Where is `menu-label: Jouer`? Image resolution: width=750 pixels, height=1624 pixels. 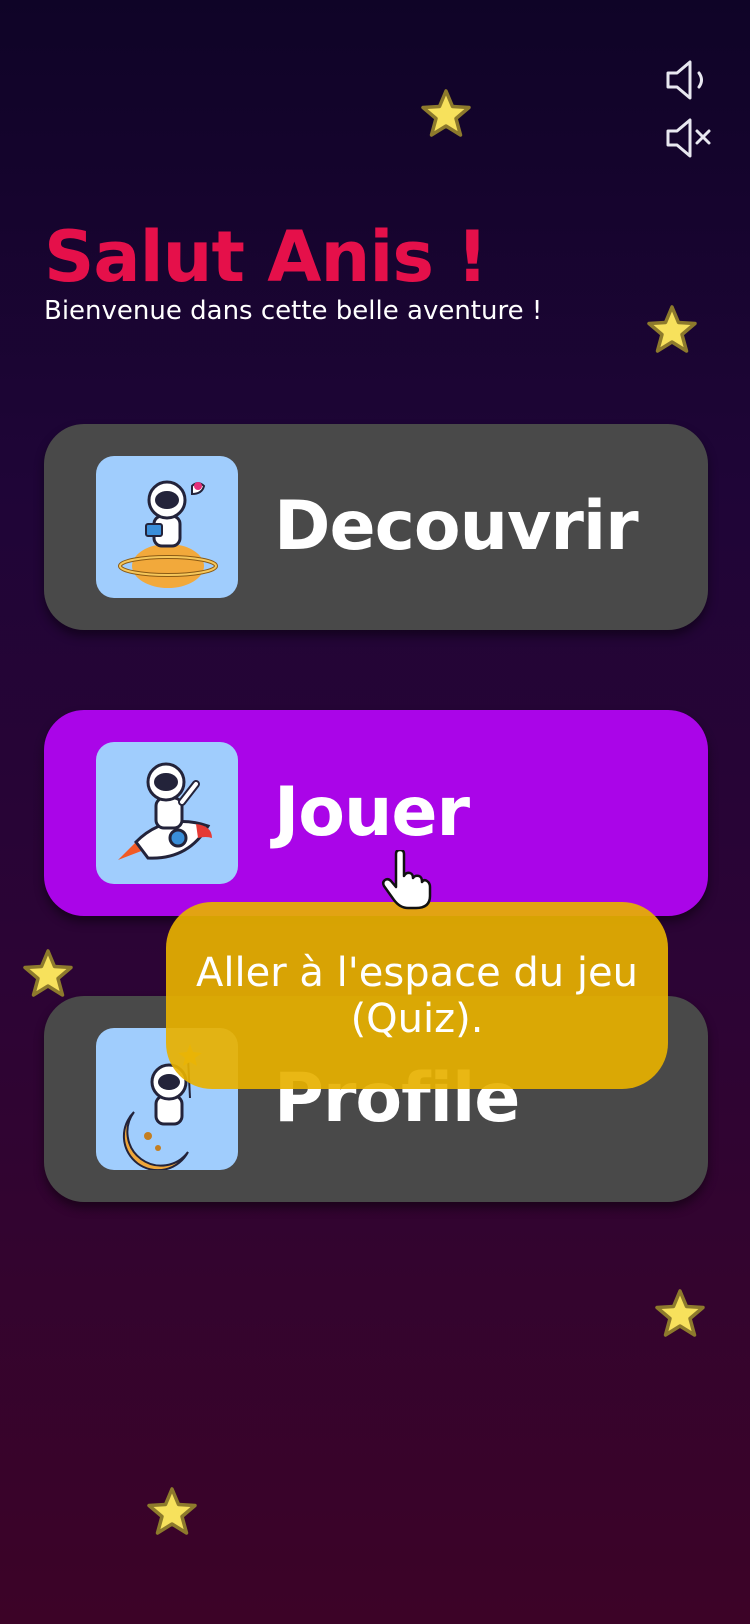 menu-label: Jouer is located at coordinates (372, 812).